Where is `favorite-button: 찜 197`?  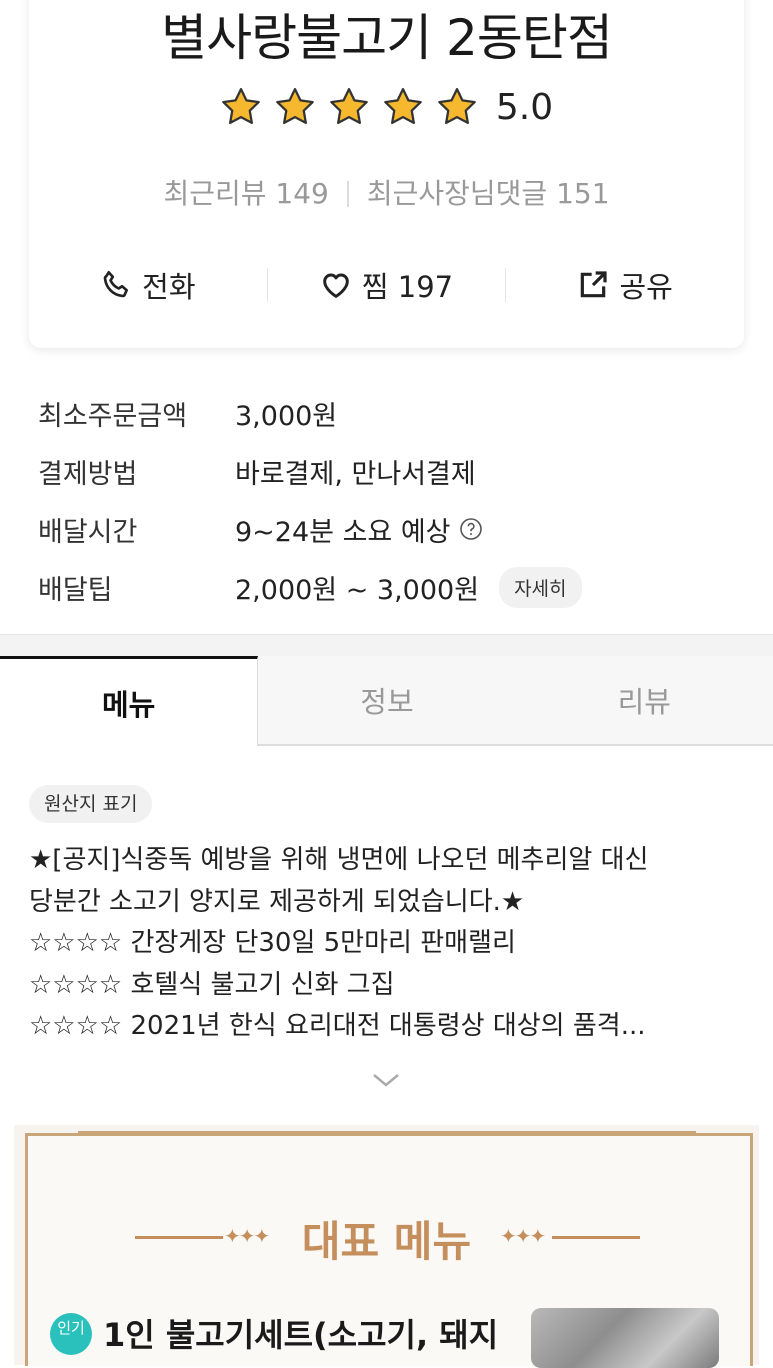 favorite-button: 찜 197 is located at coordinates (387, 285).